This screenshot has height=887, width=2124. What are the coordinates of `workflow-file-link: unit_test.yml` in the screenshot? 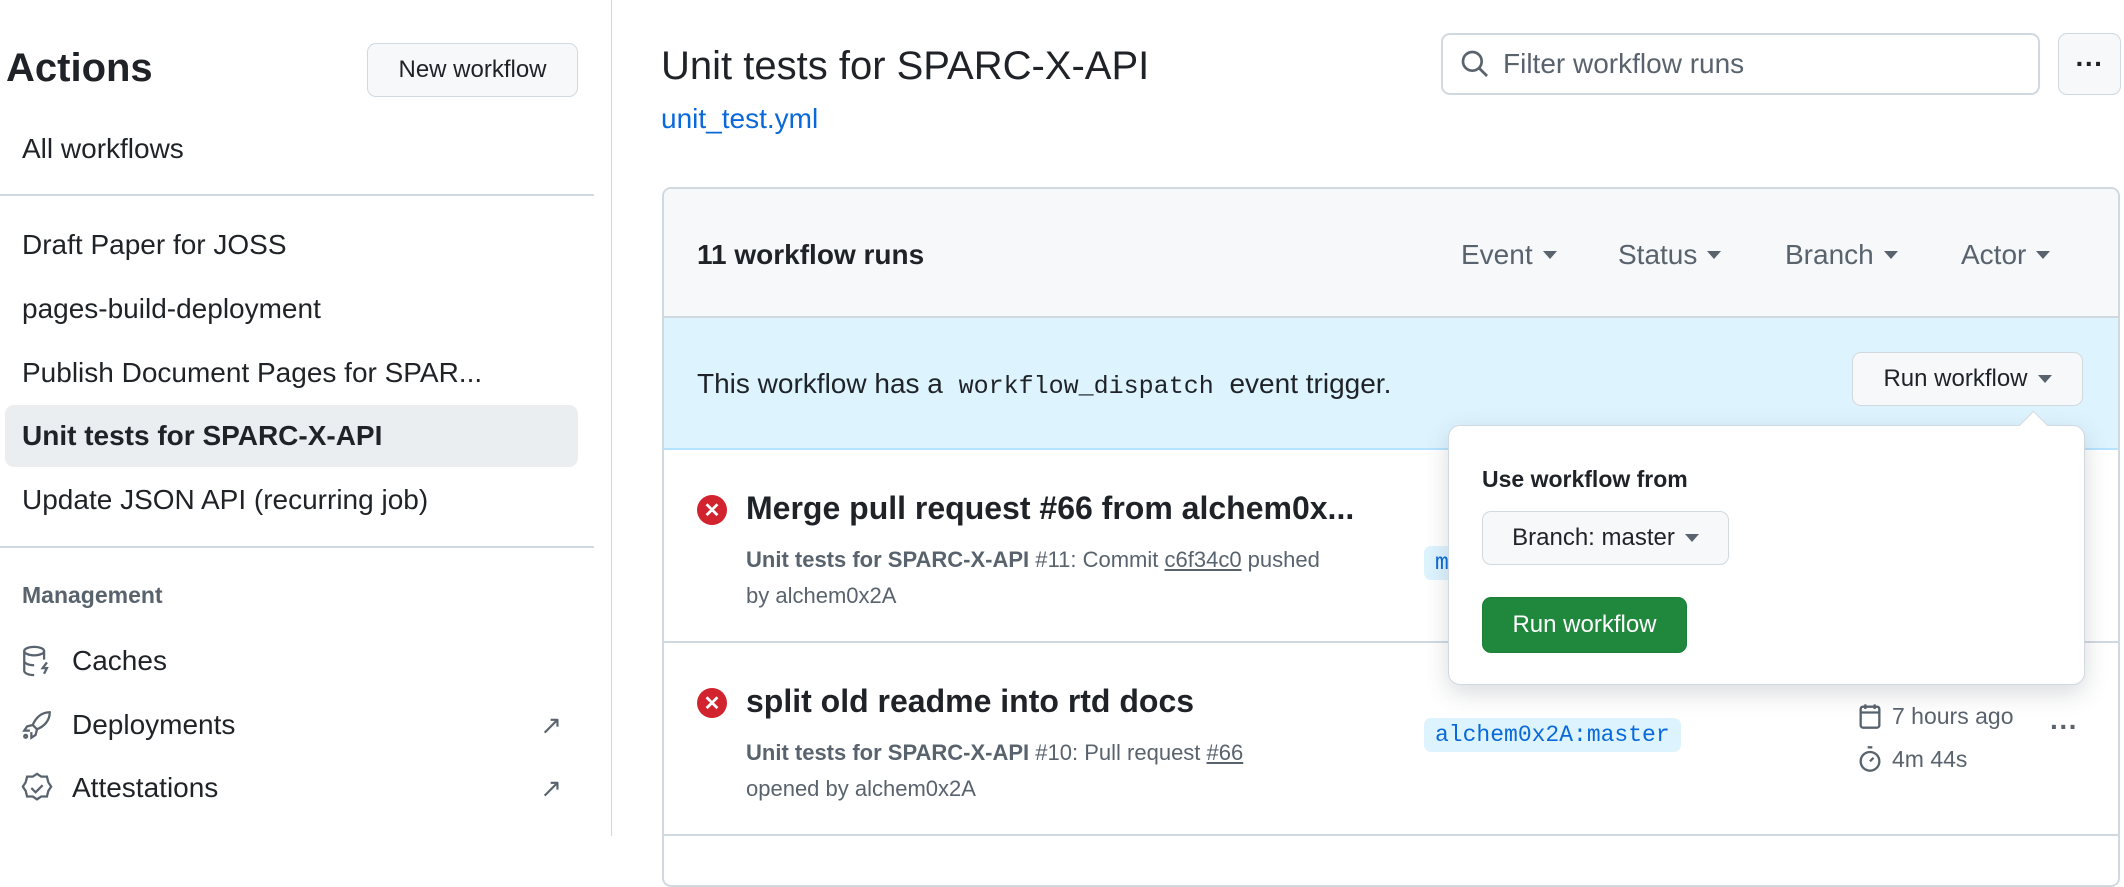 It's located at (739, 119).